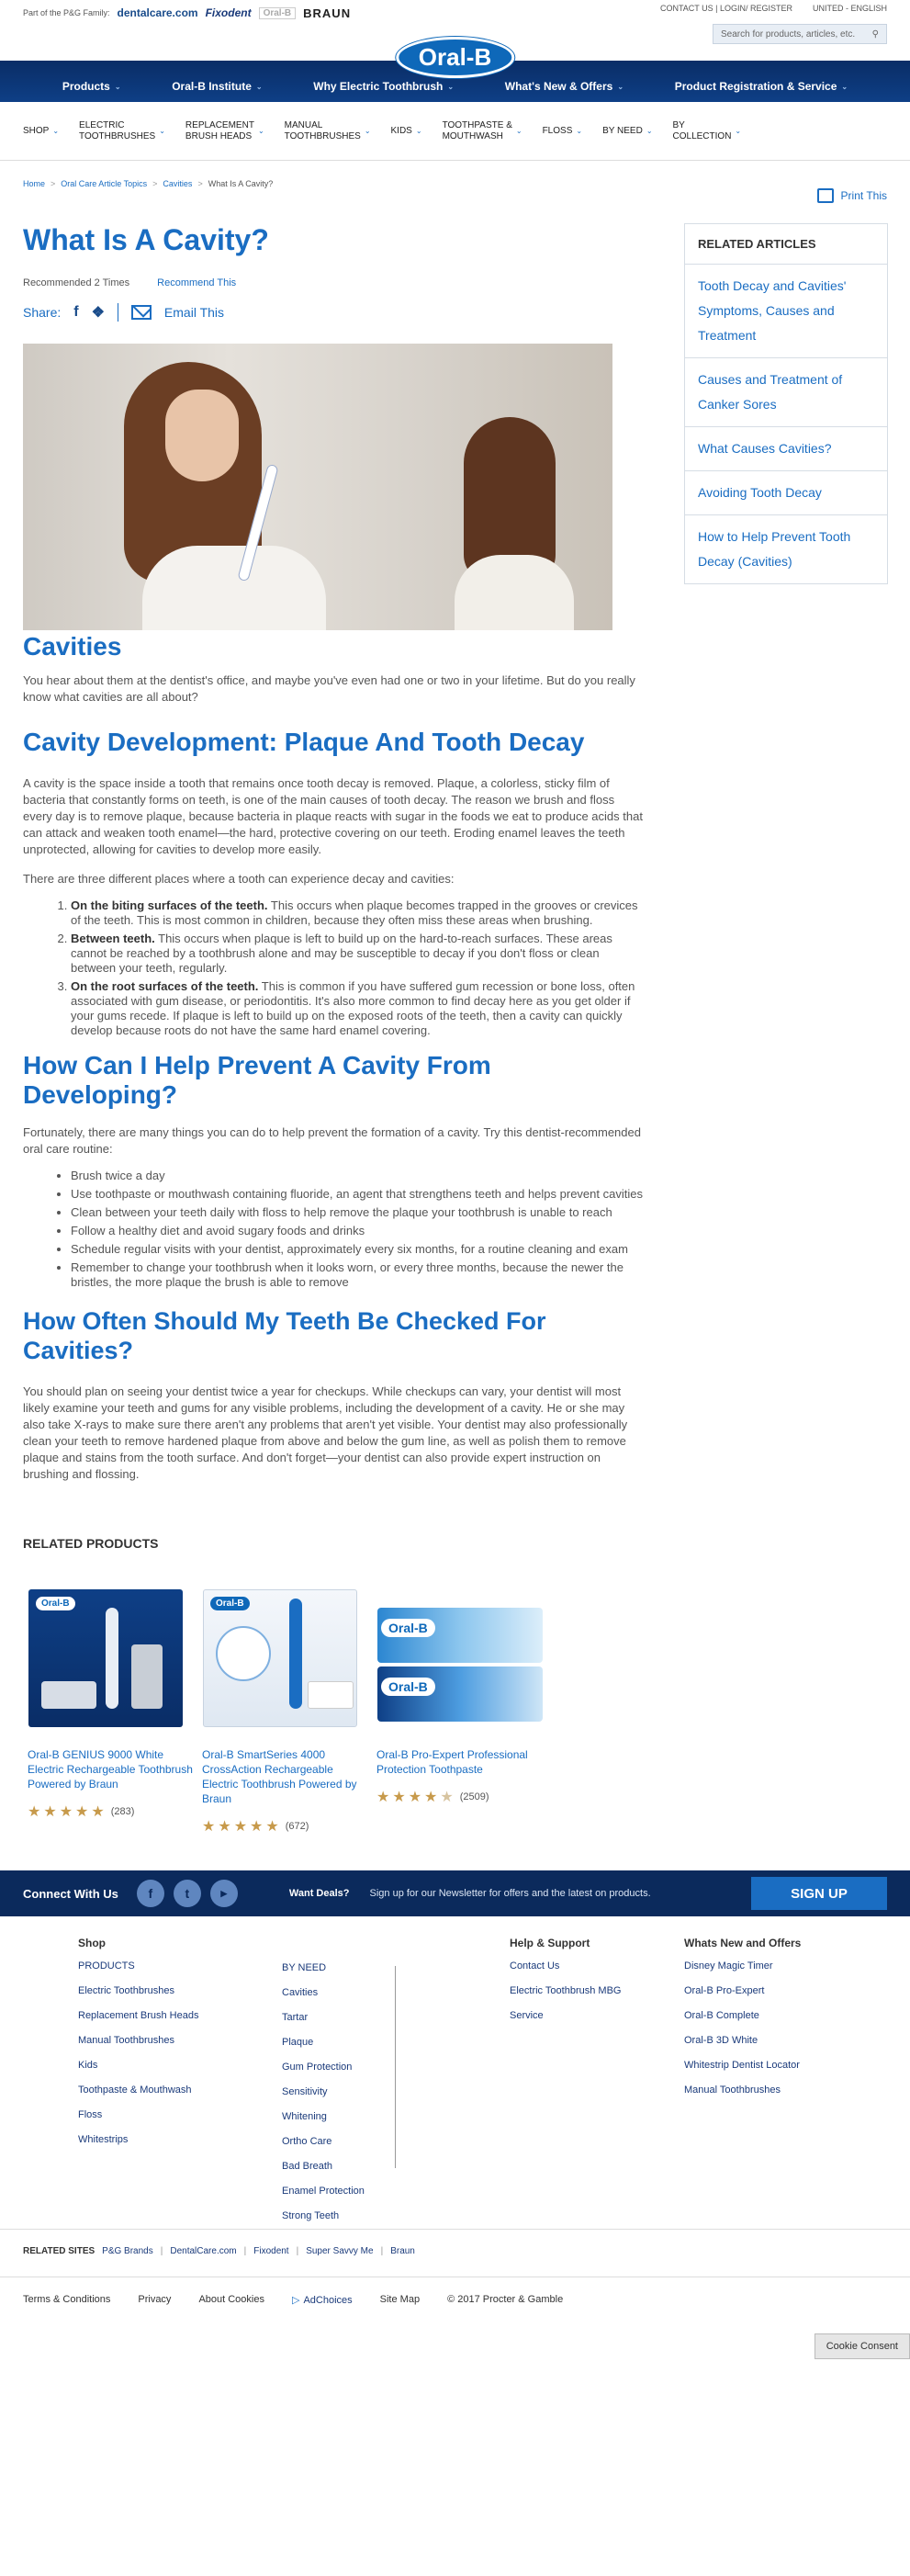 The width and height of the screenshot is (910, 2576). I want to click on footer-link: Whitening, so click(304, 2116).